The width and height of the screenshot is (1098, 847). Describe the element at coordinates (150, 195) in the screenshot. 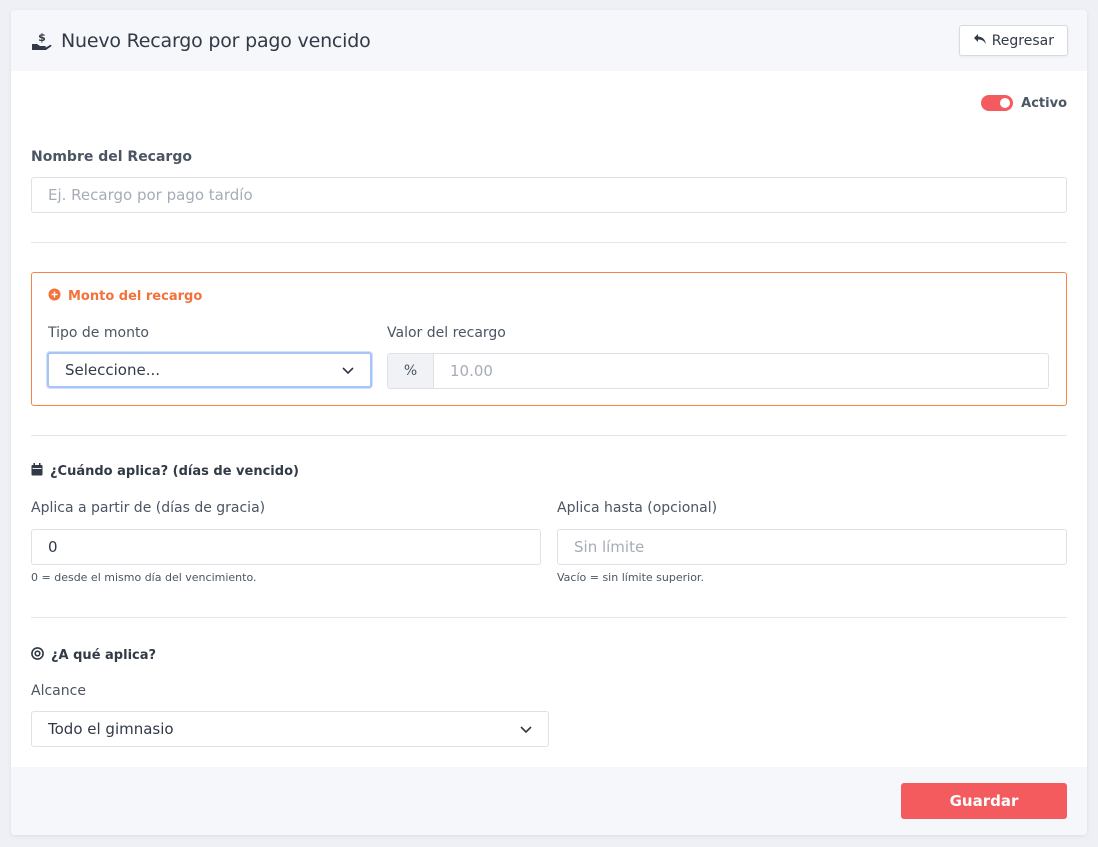

I see `nombre-placeholder: Ej. Recargo por pago tardío` at that location.